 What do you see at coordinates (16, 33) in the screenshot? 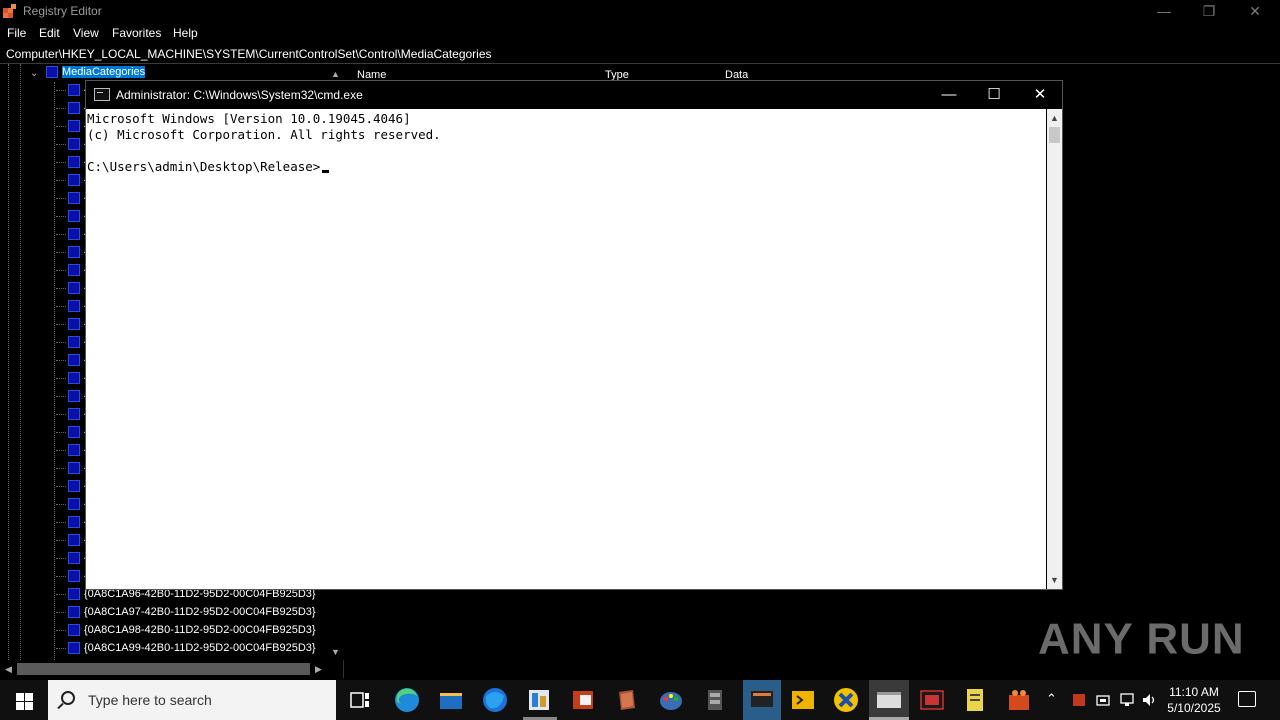
I see `menu-file: File` at bounding box center [16, 33].